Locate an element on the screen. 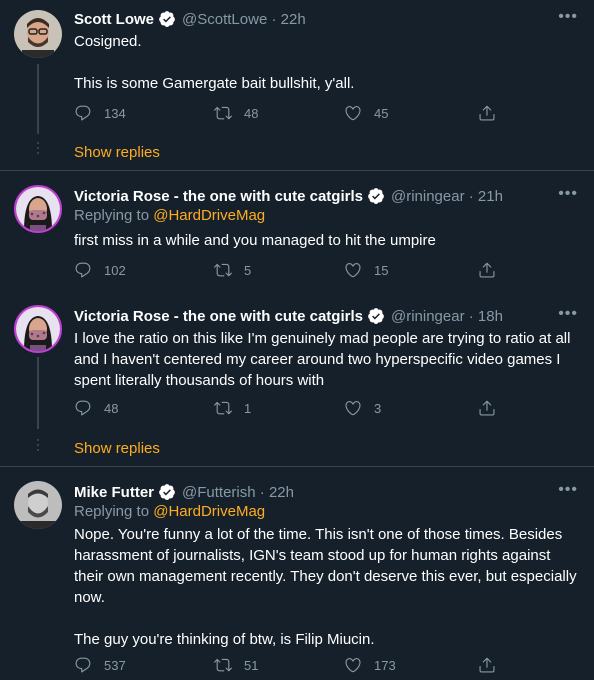  retweet-count: 5 is located at coordinates (248, 270).